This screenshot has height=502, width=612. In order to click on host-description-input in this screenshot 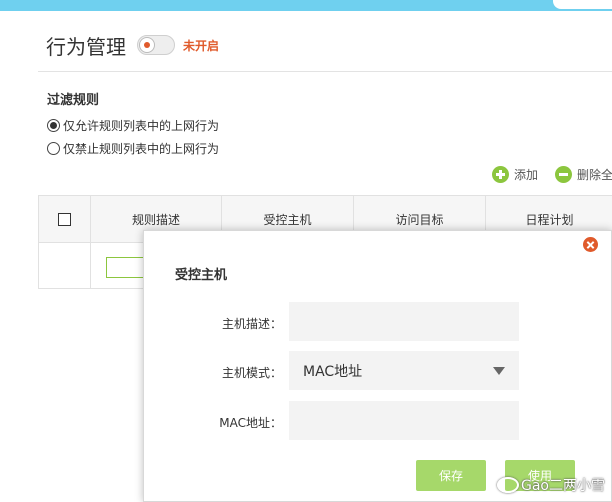, I will do `click(404, 321)`.